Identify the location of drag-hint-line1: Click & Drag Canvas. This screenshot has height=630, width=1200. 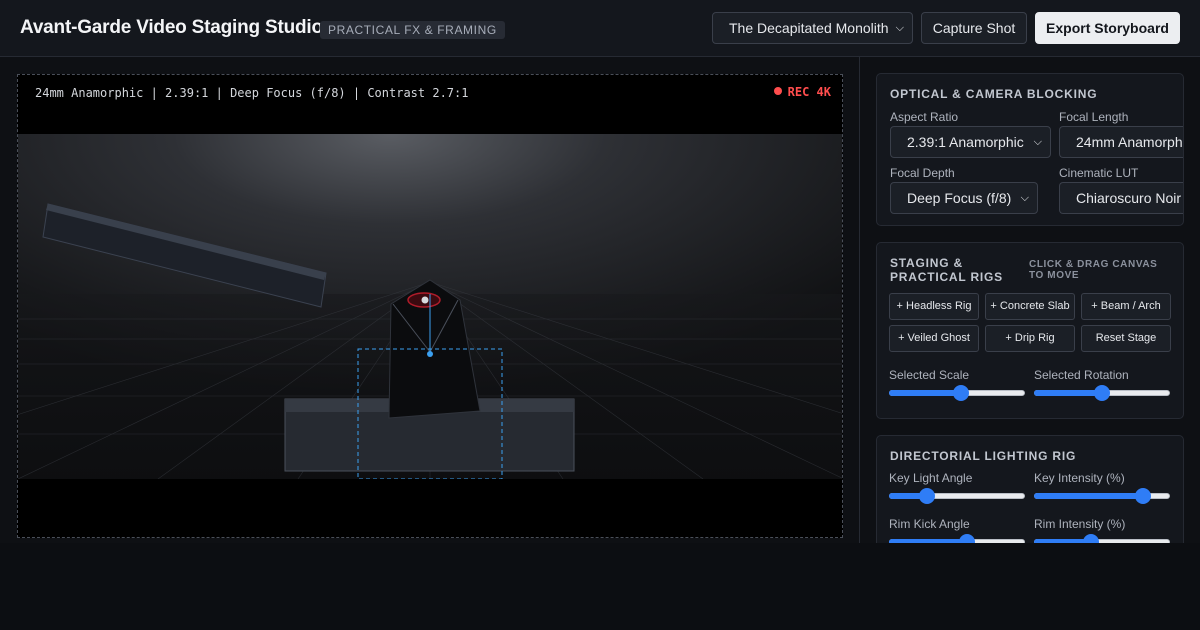
(1093, 264).